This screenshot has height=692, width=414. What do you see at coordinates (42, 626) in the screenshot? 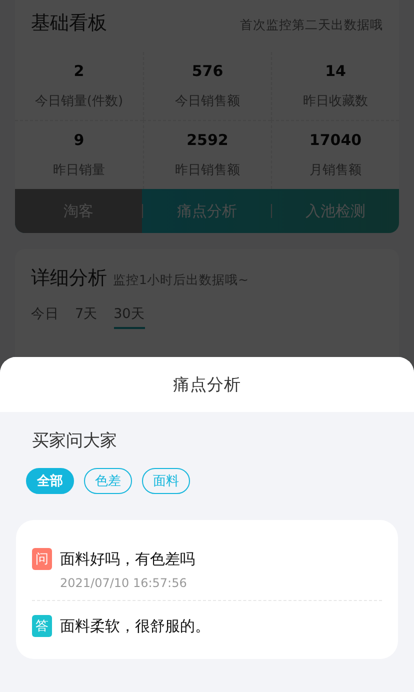
I see `answer-badge: 答` at bounding box center [42, 626].